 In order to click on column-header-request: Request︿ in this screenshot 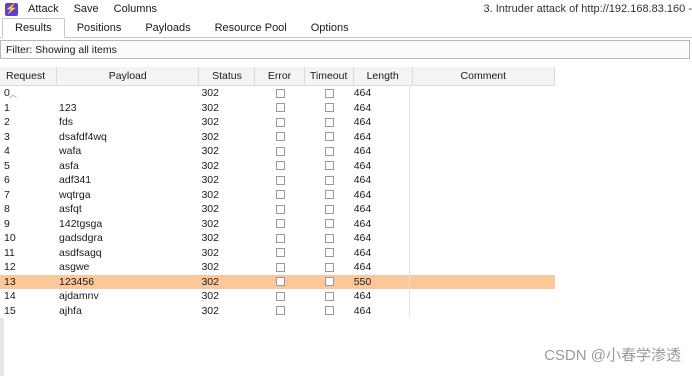, I will do `click(29, 83)`.